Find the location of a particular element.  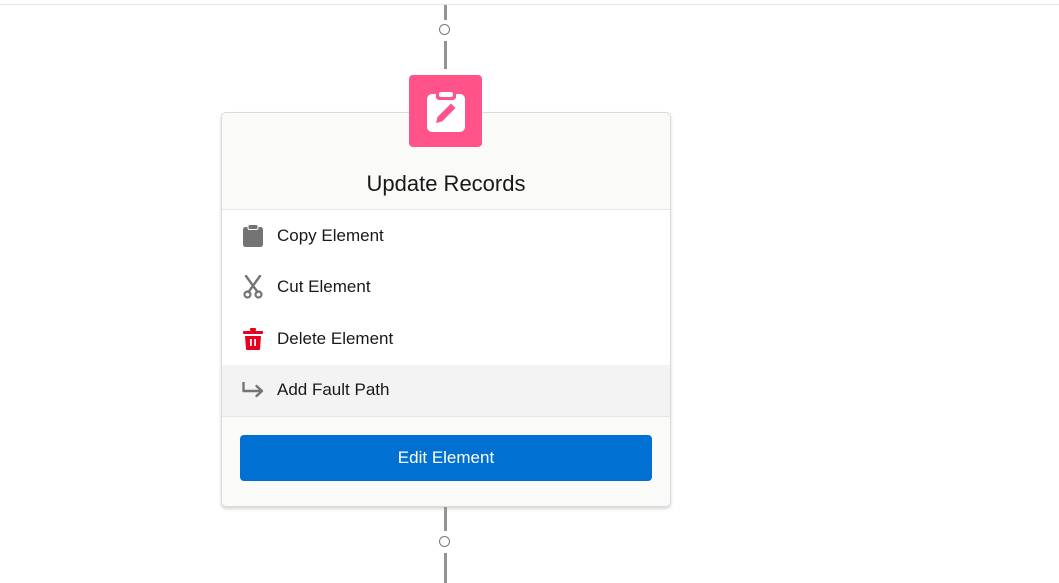

clipboard-edit-icon is located at coordinates (445, 111).